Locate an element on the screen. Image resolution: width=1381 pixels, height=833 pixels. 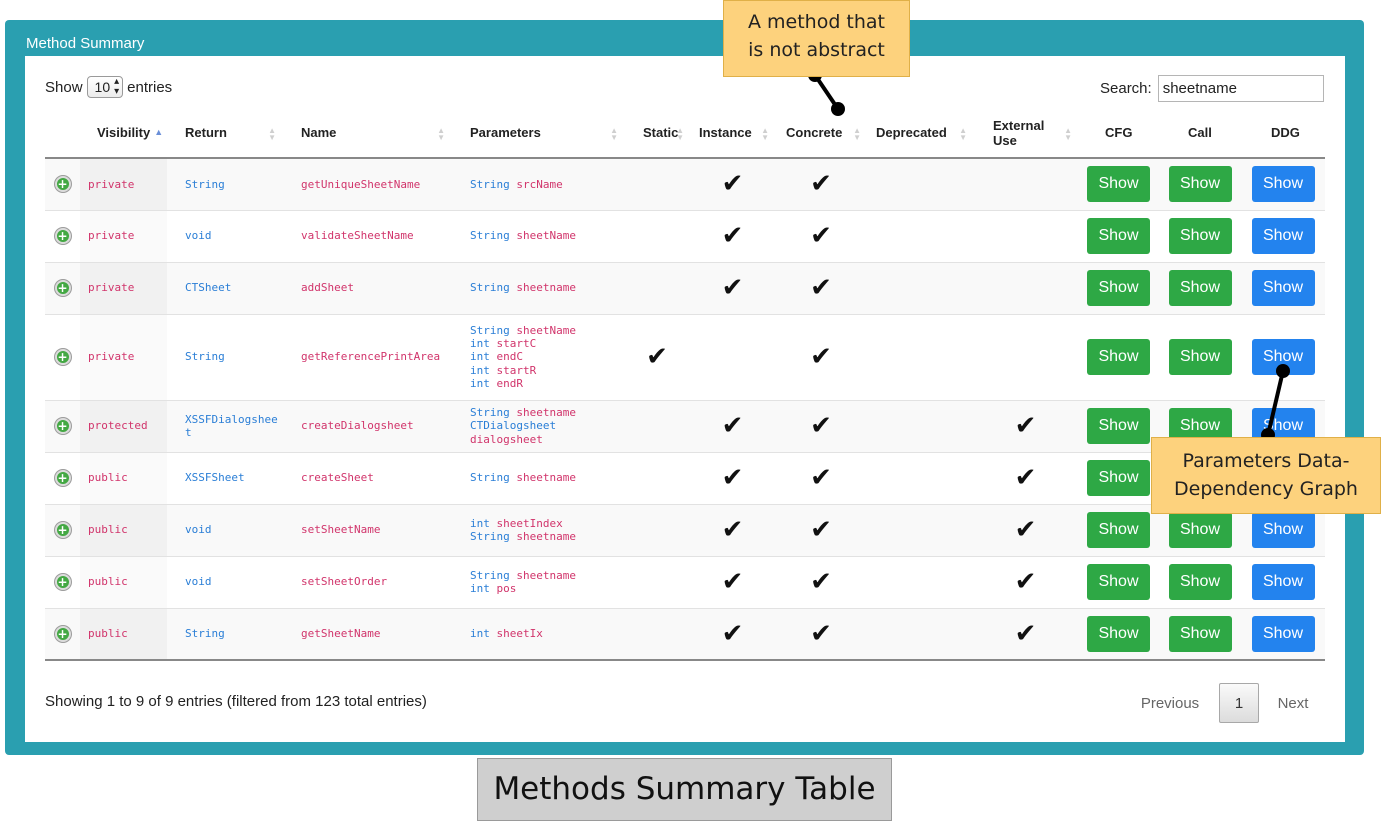
page-length-control: Show 10 ▴ ▾ entries is located at coordinates (108, 87).